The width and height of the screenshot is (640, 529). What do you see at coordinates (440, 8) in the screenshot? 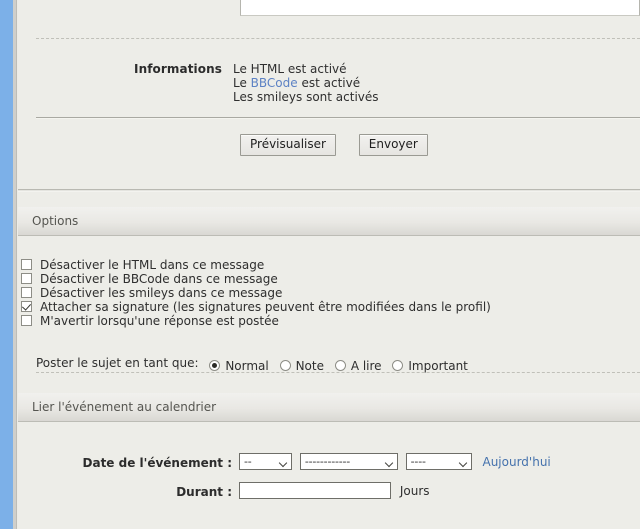
I see `message-textarea` at bounding box center [440, 8].